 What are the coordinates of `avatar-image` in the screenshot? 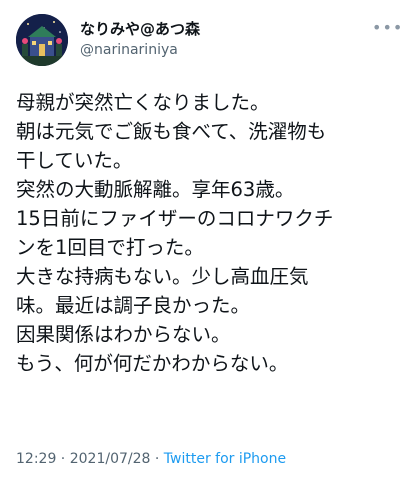 It's located at (42, 40).